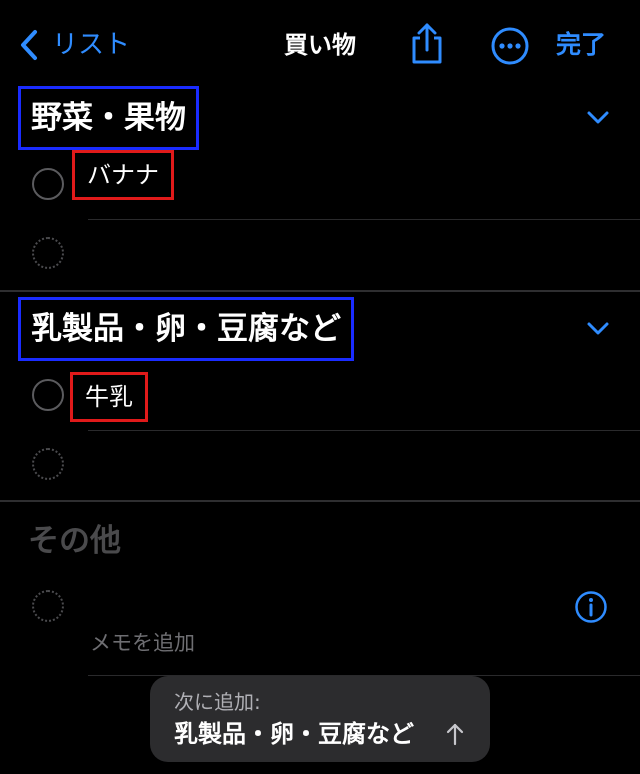 Image resolution: width=640 pixels, height=774 pixels. What do you see at coordinates (294, 734) in the screenshot?
I see `toast-section-name: 乳製品・卵・豆腐など` at bounding box center [294, 734].